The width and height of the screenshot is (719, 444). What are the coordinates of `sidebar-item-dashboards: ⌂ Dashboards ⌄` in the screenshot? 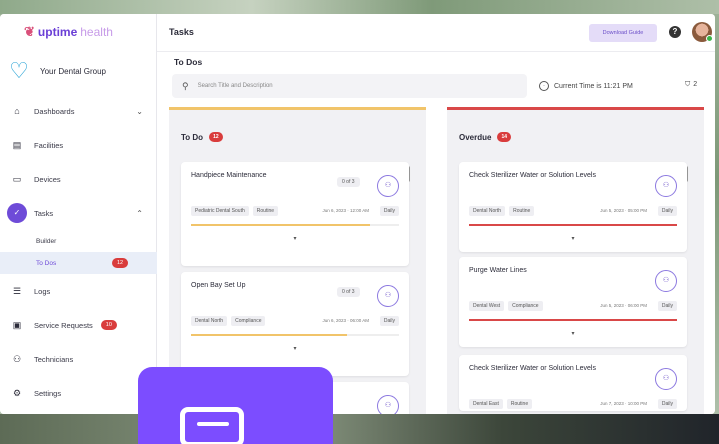 It's located at (78, 111).